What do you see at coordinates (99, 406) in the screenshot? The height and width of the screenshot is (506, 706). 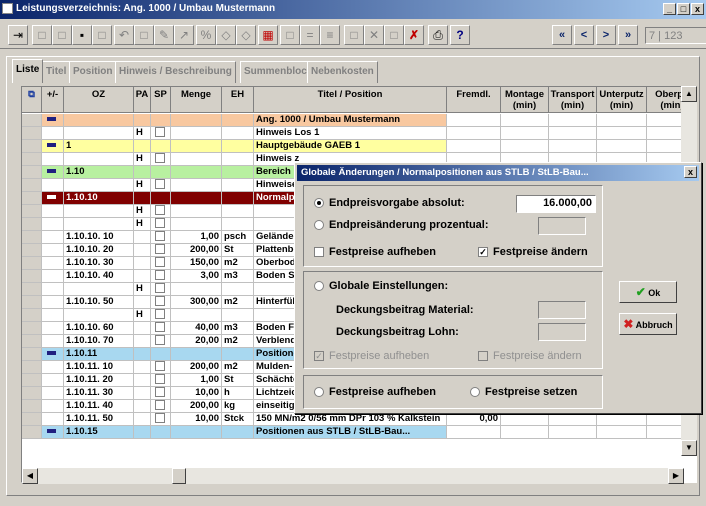 I see `cell-oz: 1.10.11. 40` at bounding box center [99, 406].